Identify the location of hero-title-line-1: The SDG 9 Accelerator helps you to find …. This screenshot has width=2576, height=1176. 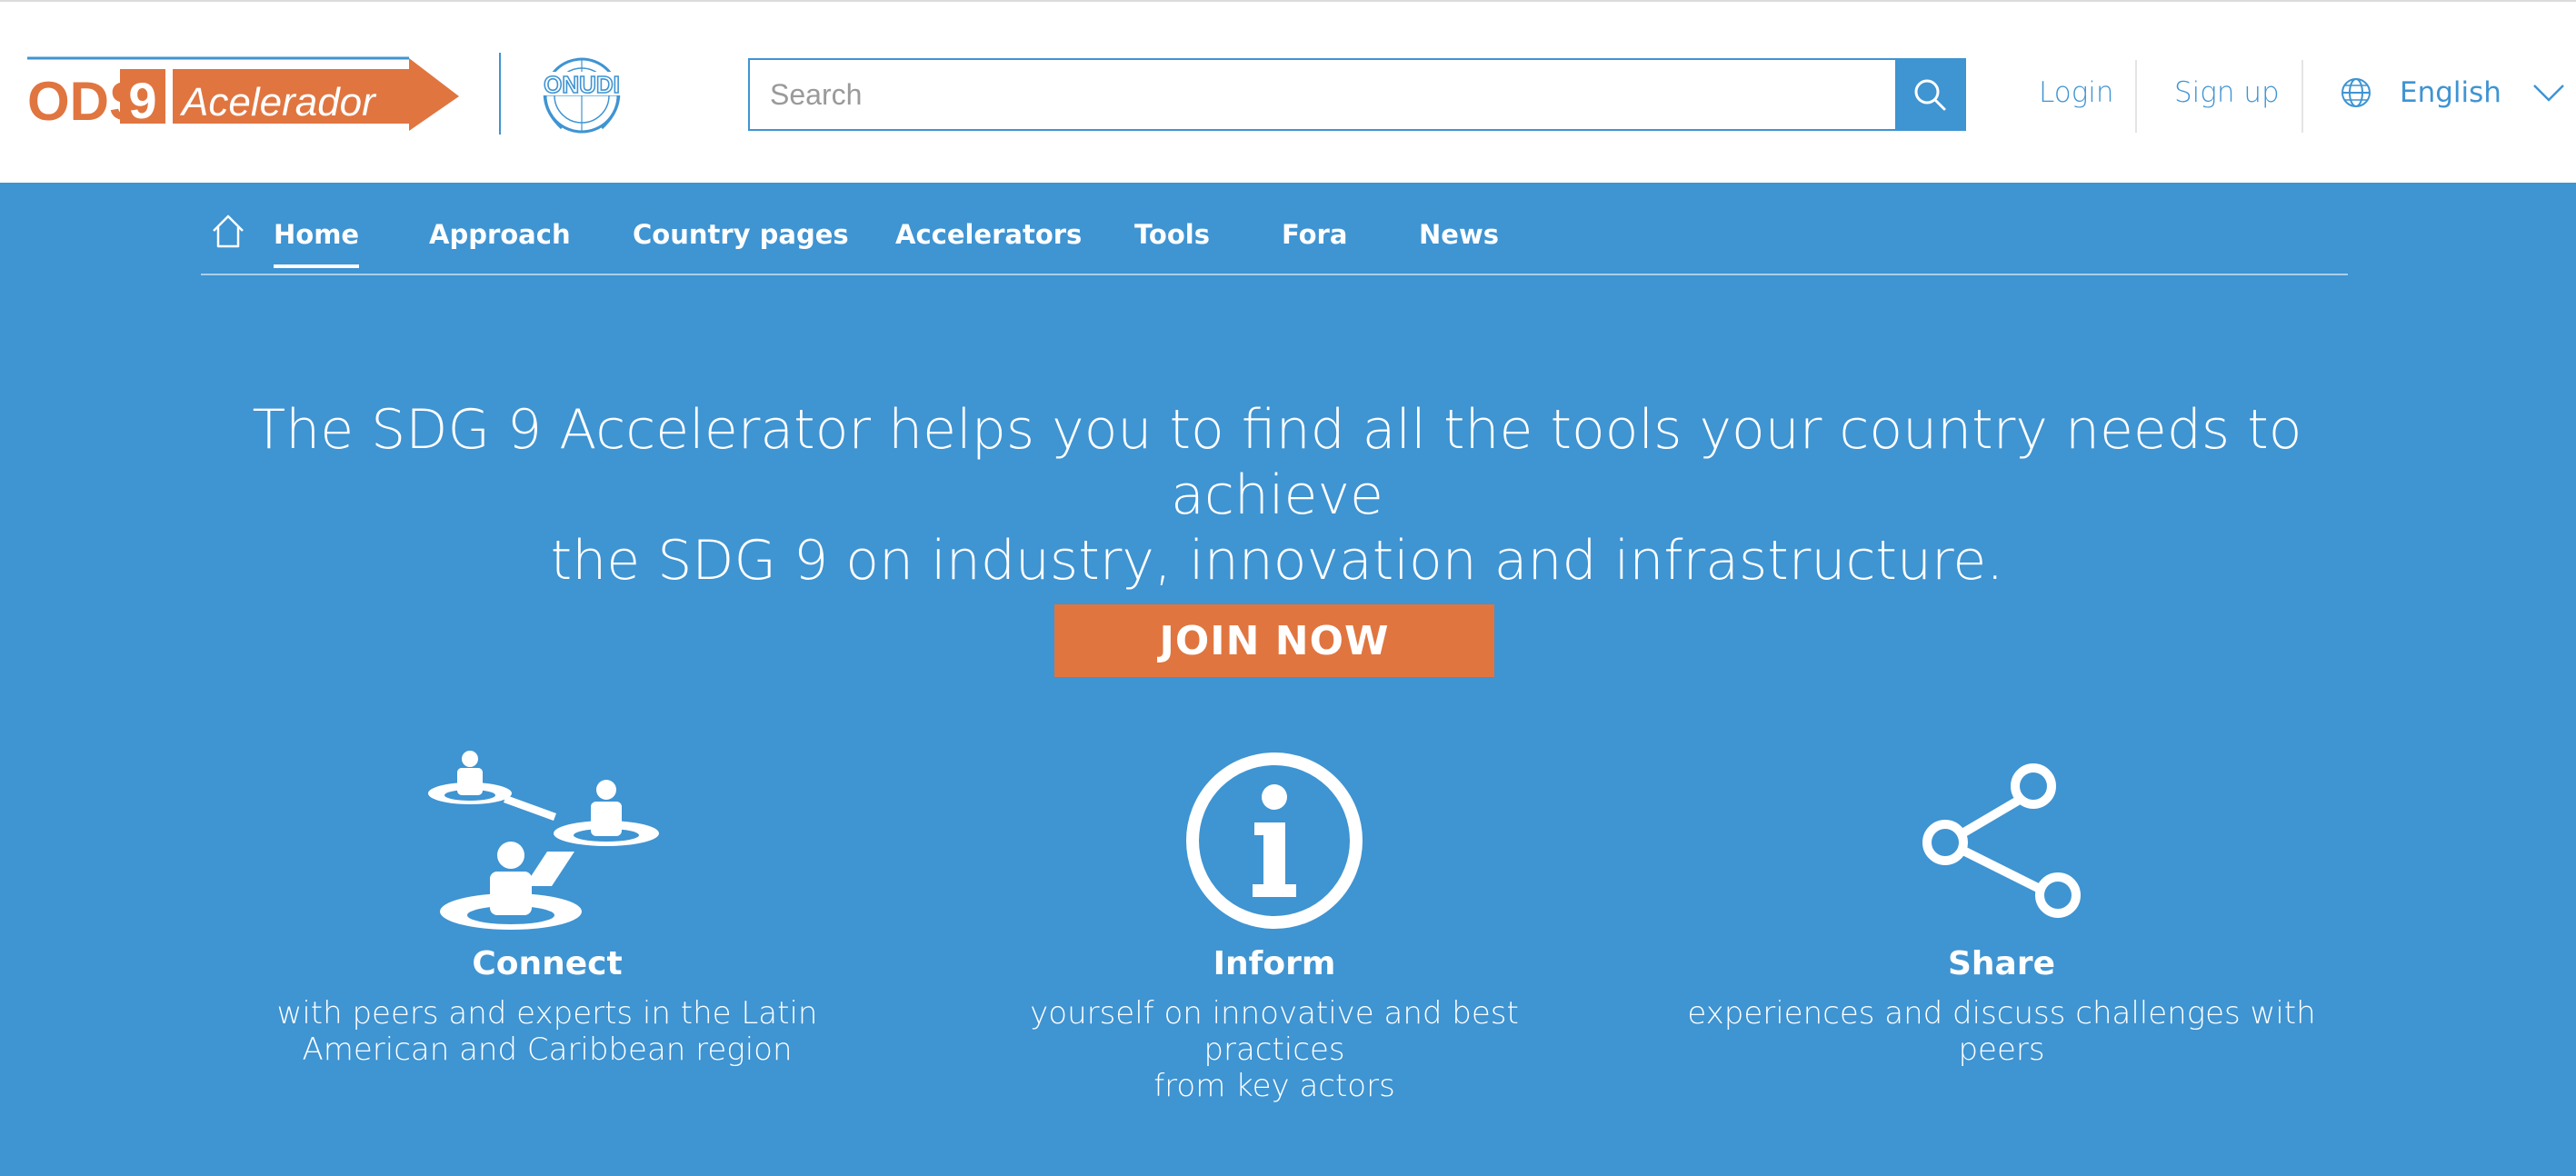
(1277, 463).